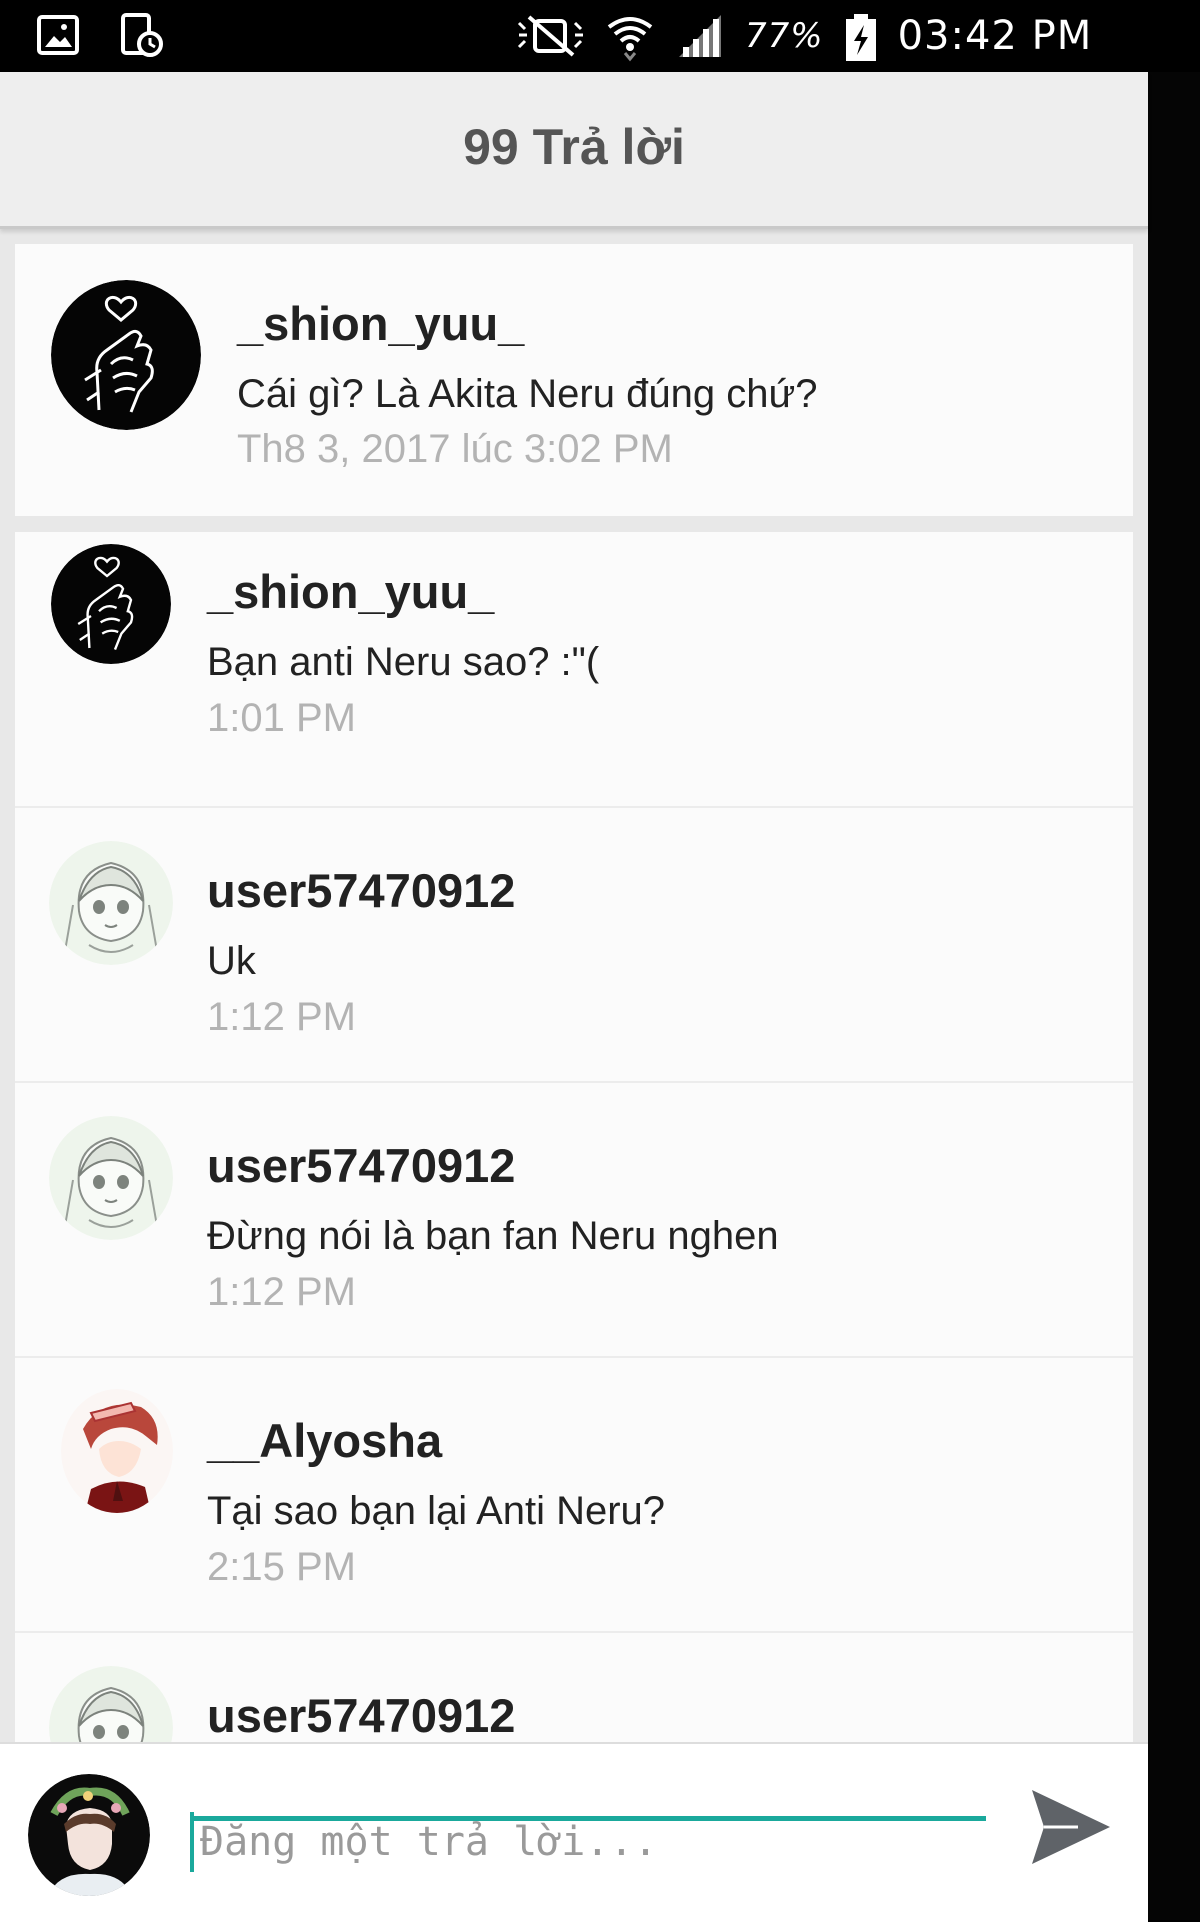 Image resolution: width=1200 pixels, height=1922 pixels. Describe the element at coordinates (784, 36) in the screenshot. I see `battery-percent: 77%` at that location.